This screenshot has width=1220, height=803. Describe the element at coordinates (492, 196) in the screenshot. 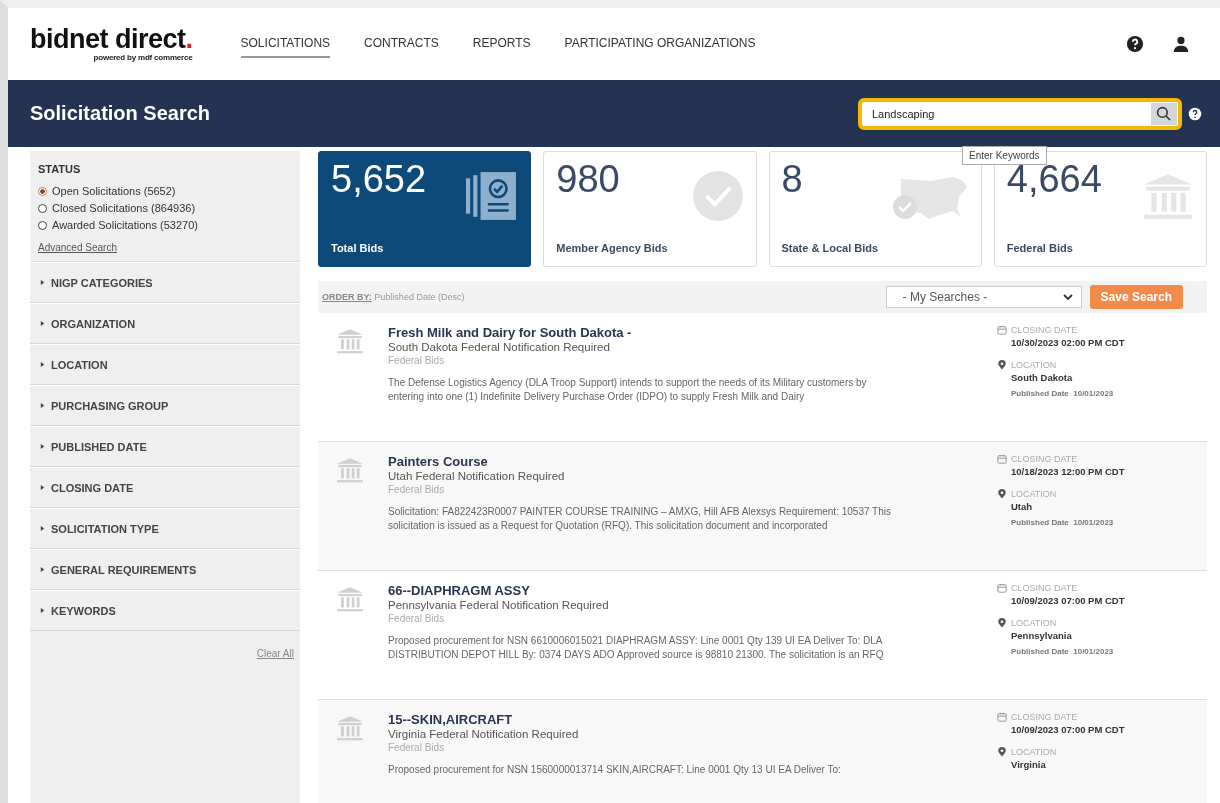

I see `document-icon` at that location.